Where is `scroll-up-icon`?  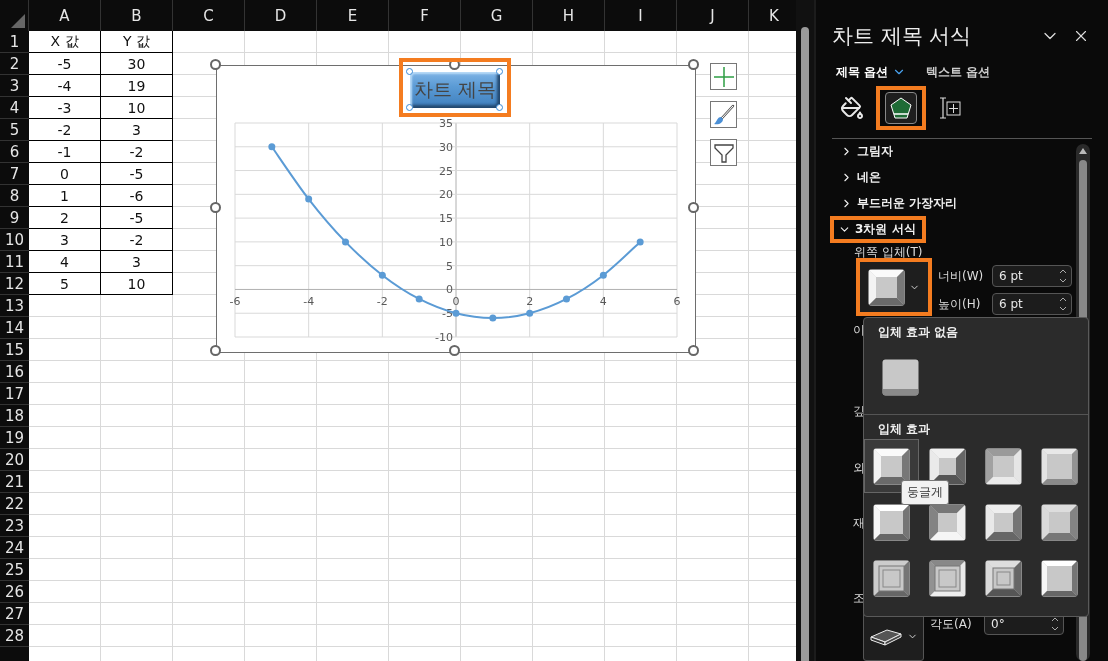 scroll-up-icon is located at coordinates (1083, 151).